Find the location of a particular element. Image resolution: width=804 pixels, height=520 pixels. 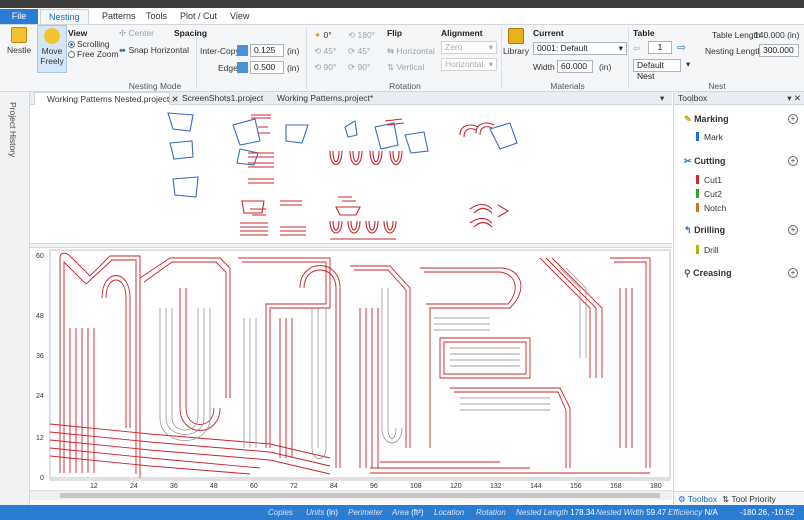

status-nested-length: Nested Length 178.34 is located at coordinates (555, 512).